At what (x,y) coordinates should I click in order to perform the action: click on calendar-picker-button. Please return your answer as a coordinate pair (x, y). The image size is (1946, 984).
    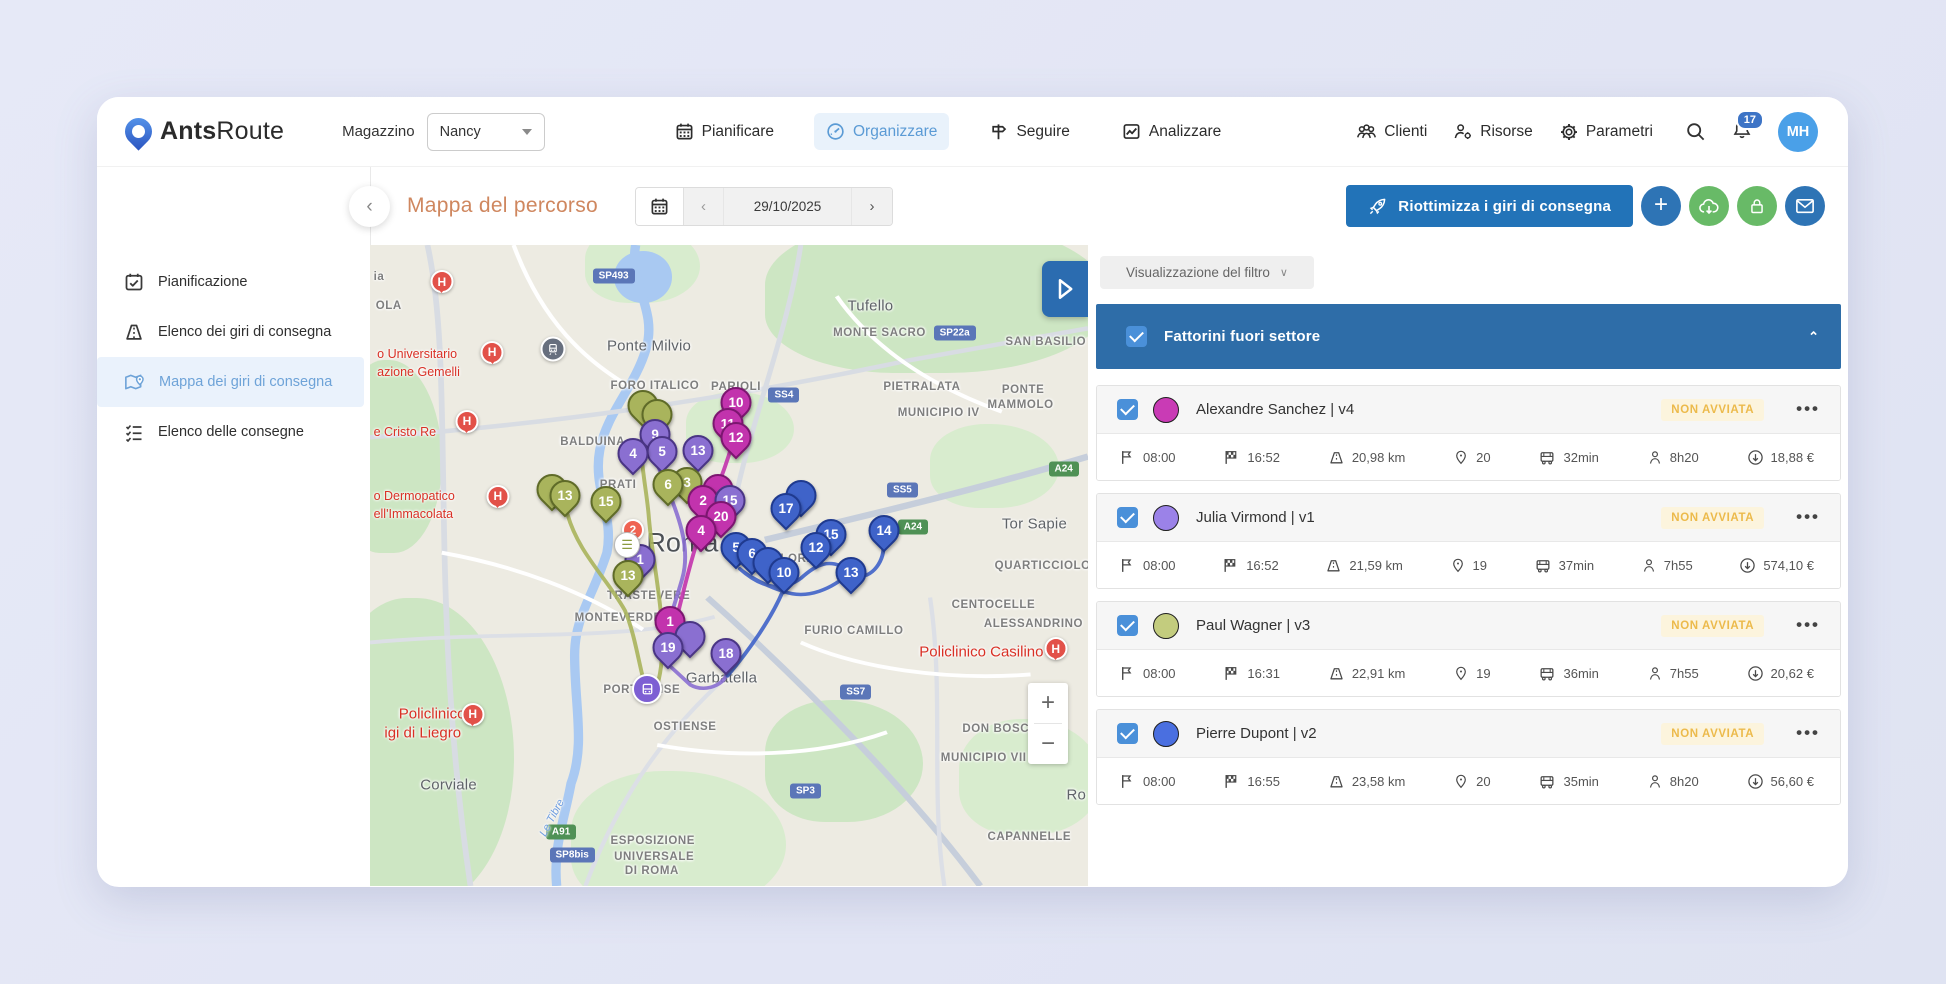
    Looking at the image, I should click on (660, 206).